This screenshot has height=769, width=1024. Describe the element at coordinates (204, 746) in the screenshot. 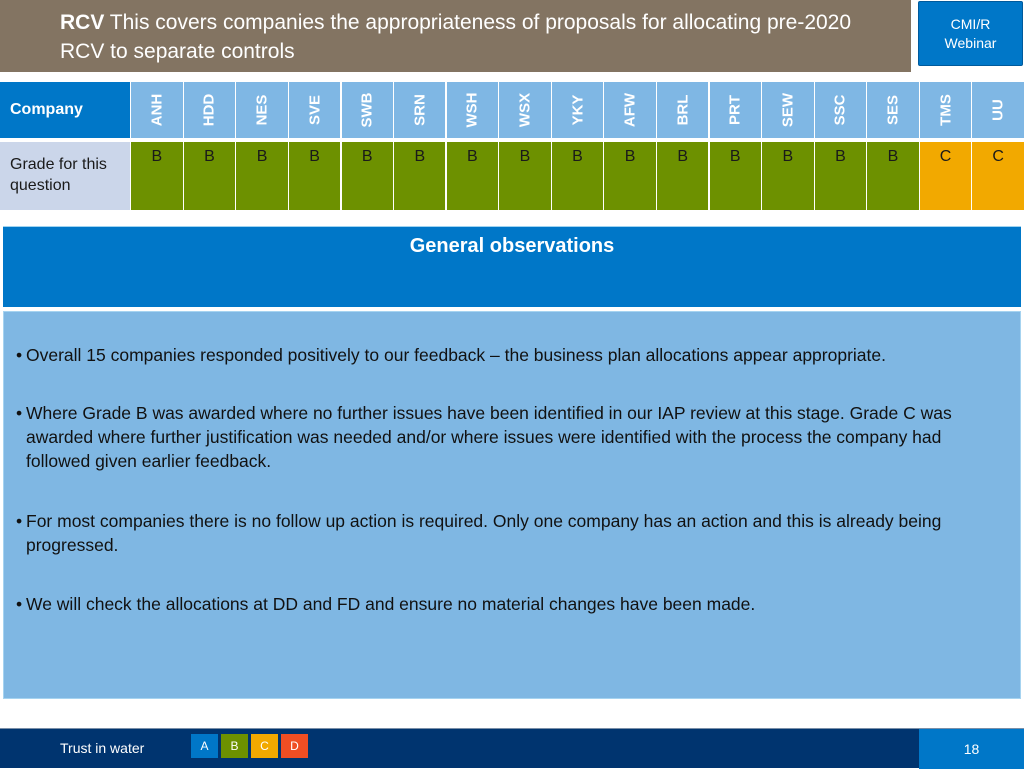

I see `legend-grade-a: A` at that location.